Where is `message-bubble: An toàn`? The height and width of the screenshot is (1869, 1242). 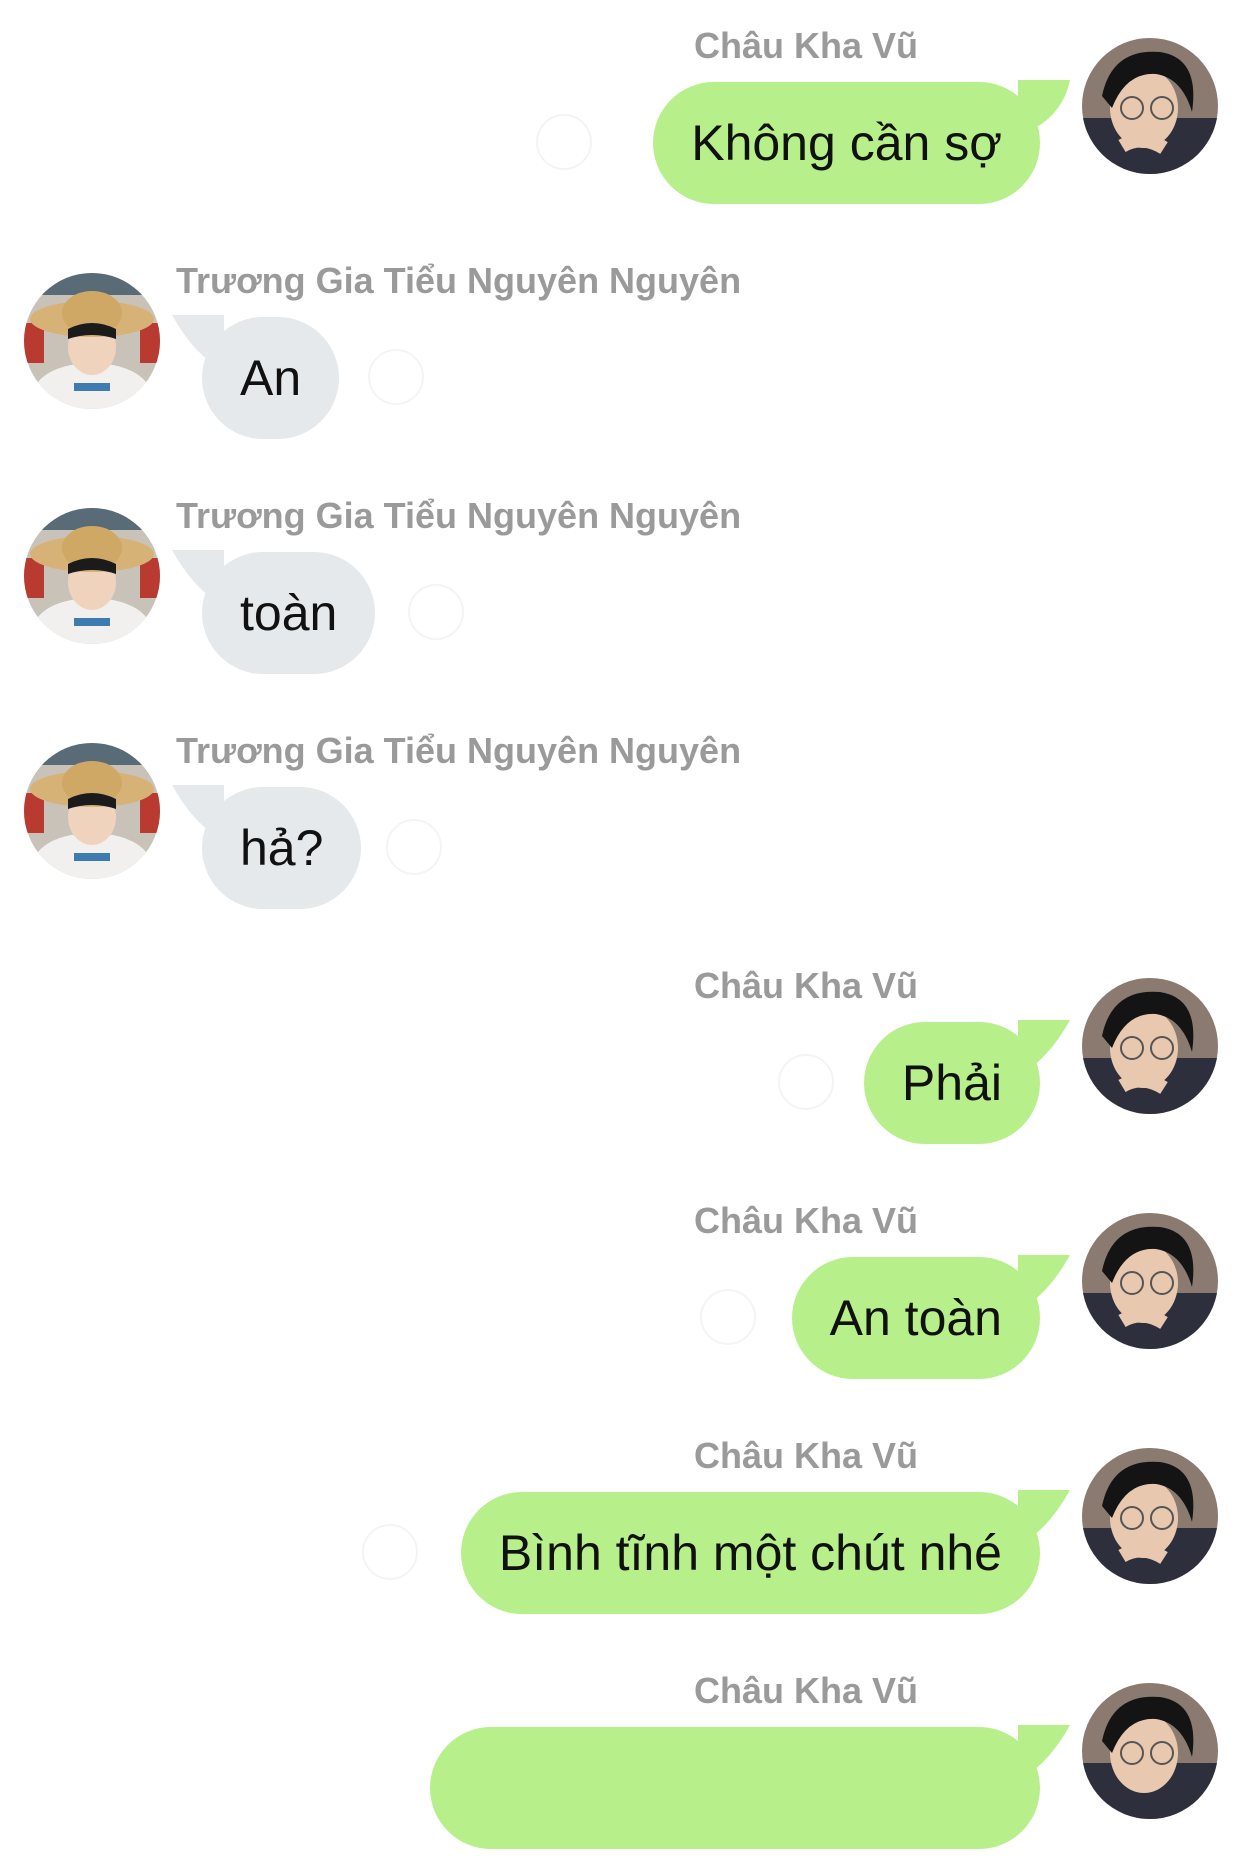 message-bubble: An toàn is located at coordinates (930, 1317).